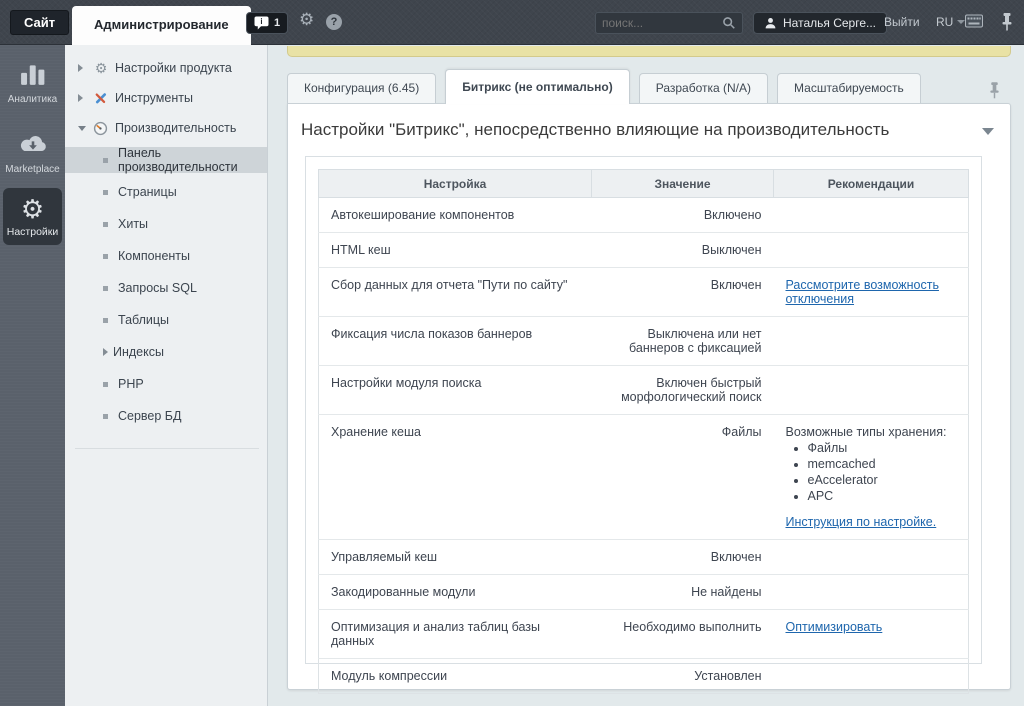 This screenshot has width=1024, height=706. Describe the element at coordinates (334, 22) in the screenshot. I see `help-icon: ?` at that location.